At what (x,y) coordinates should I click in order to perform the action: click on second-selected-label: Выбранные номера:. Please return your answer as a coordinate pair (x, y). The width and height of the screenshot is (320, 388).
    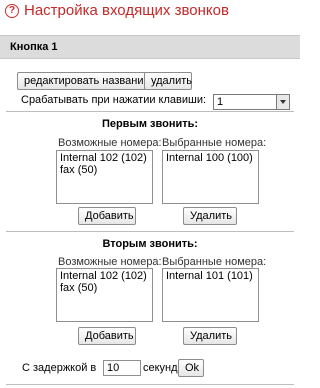
    Looking at the image, I should click on (214, 262).